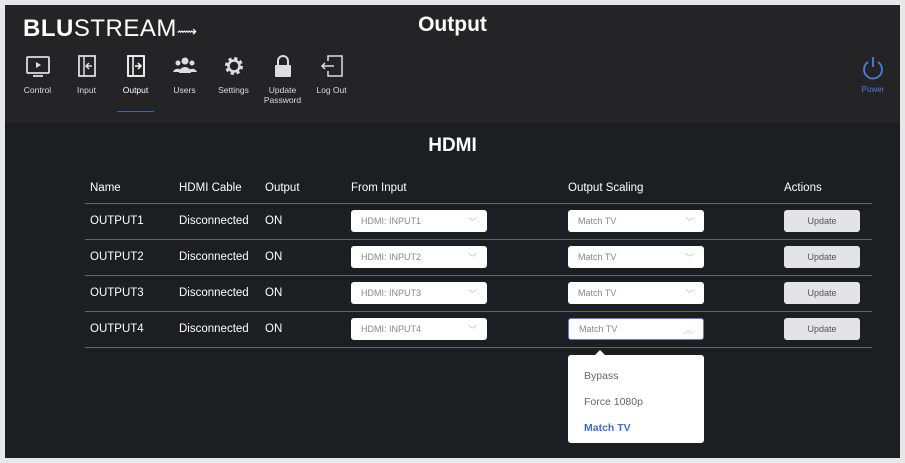 This screenshot has width=905, height=463. Describe the element at coordinates (184, 90) in the screenshot. I see `nav-label: Users` at that location.